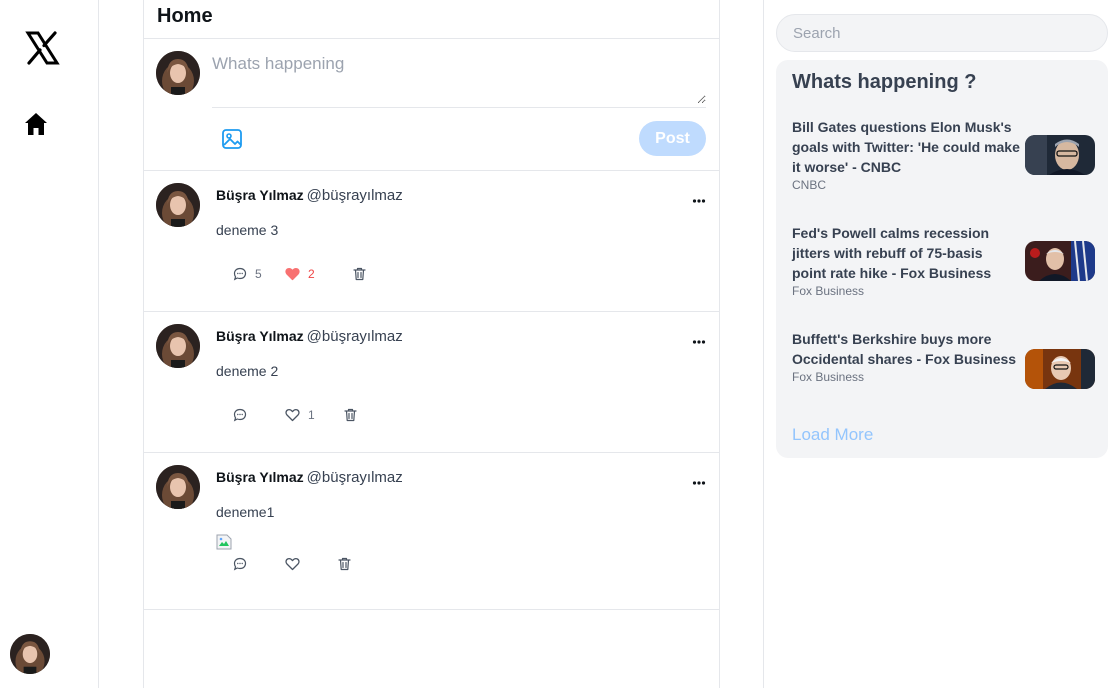  I want to click on page-title: Home, so click(185, 16).